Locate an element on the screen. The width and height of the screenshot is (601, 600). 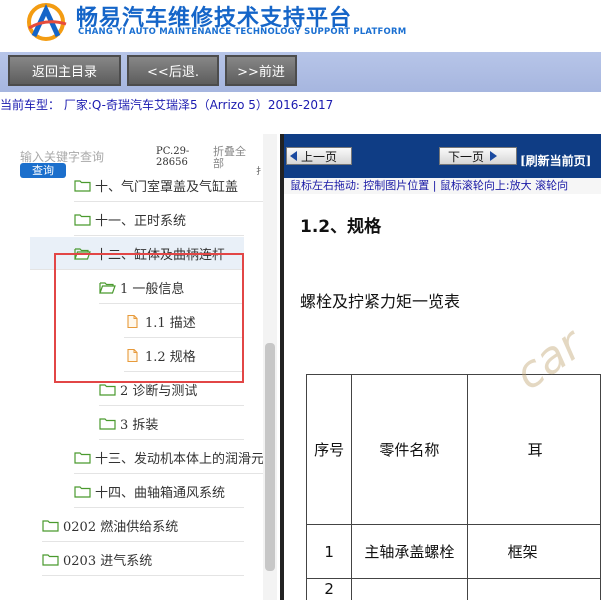
prev-page-button: 上一页 is located at coordinates (319, 156).